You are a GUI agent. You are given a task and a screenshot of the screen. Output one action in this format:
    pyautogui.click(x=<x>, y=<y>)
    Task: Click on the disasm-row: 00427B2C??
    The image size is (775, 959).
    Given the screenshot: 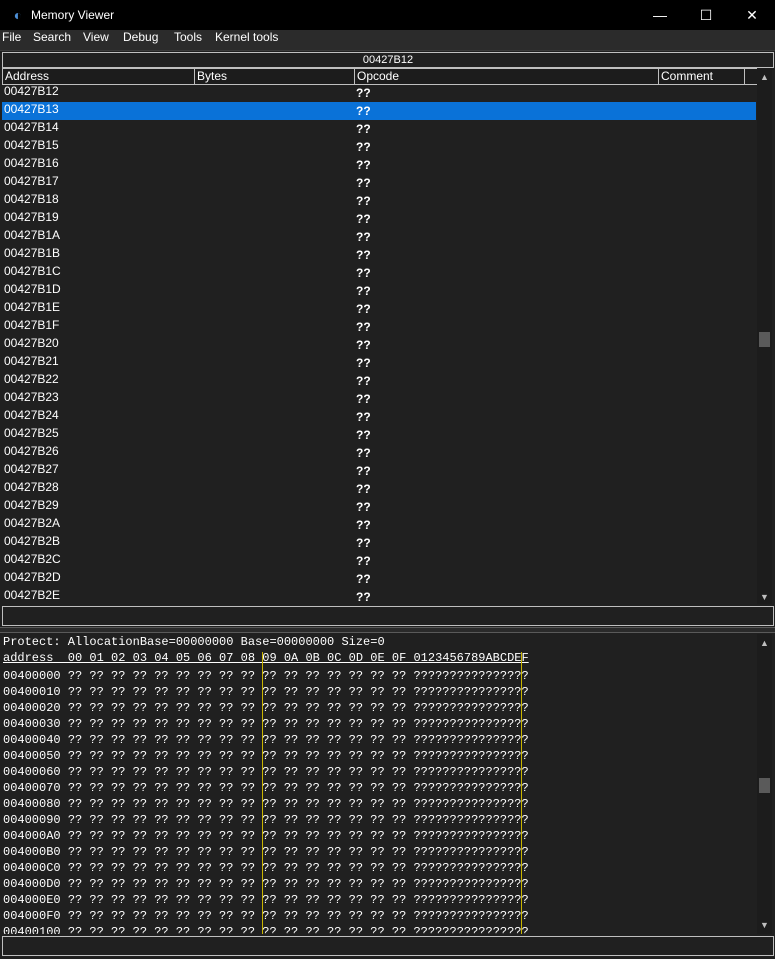 What is the action you would take?
    pyautogui.click(x=379, y=561)
    